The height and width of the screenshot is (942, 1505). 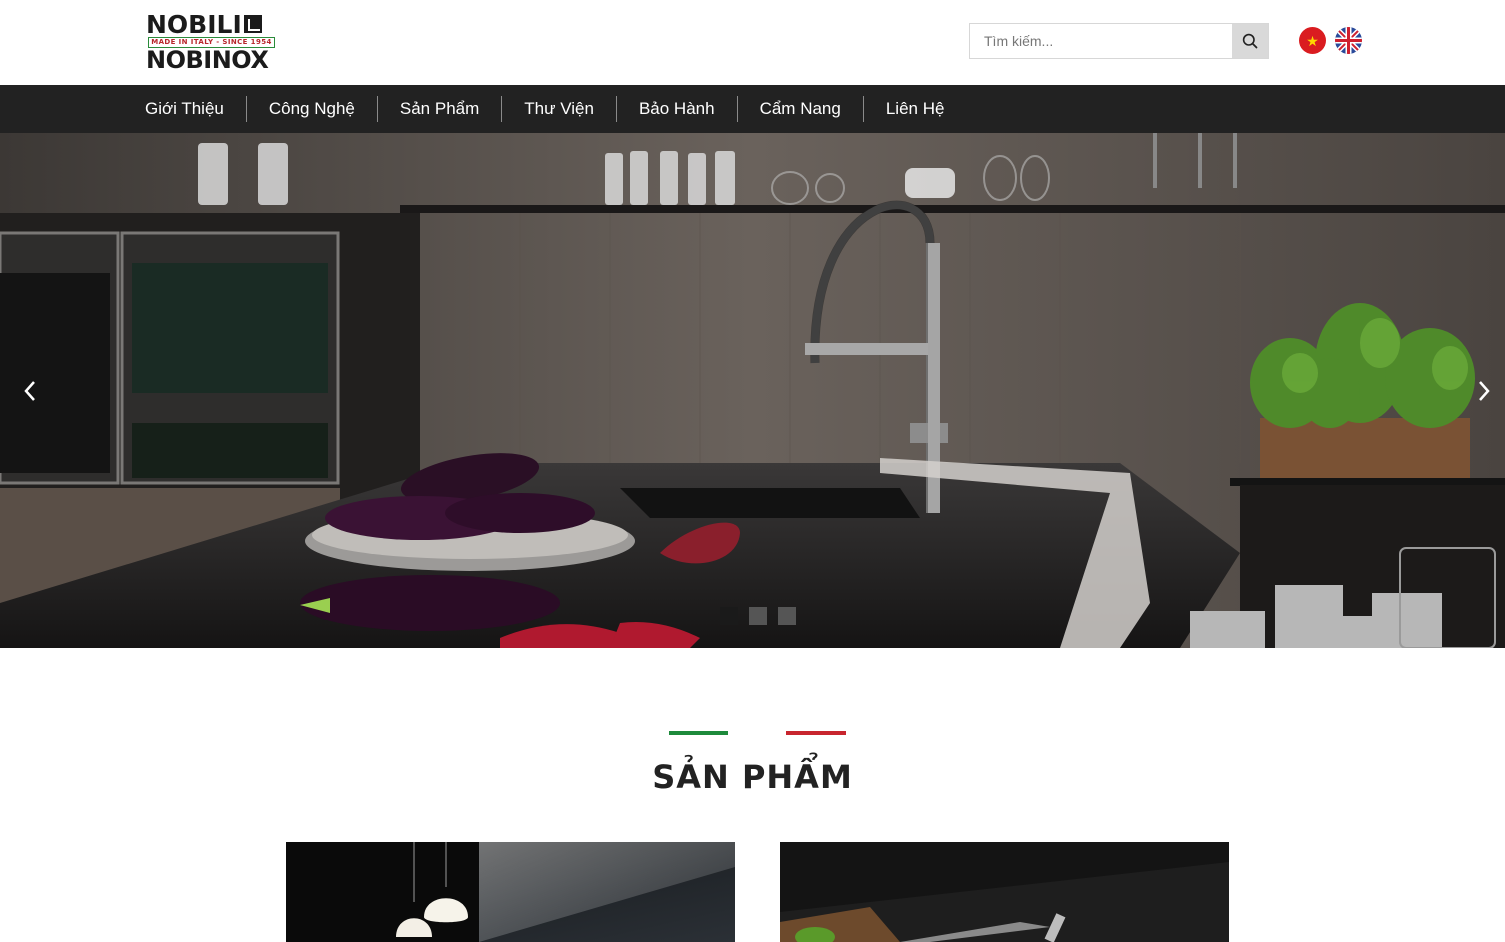 What do you see at coordinates (1312, 40) in the screenshot?
I see `vietnam-flag-icon: ★` at bounding box center [1312, 40].